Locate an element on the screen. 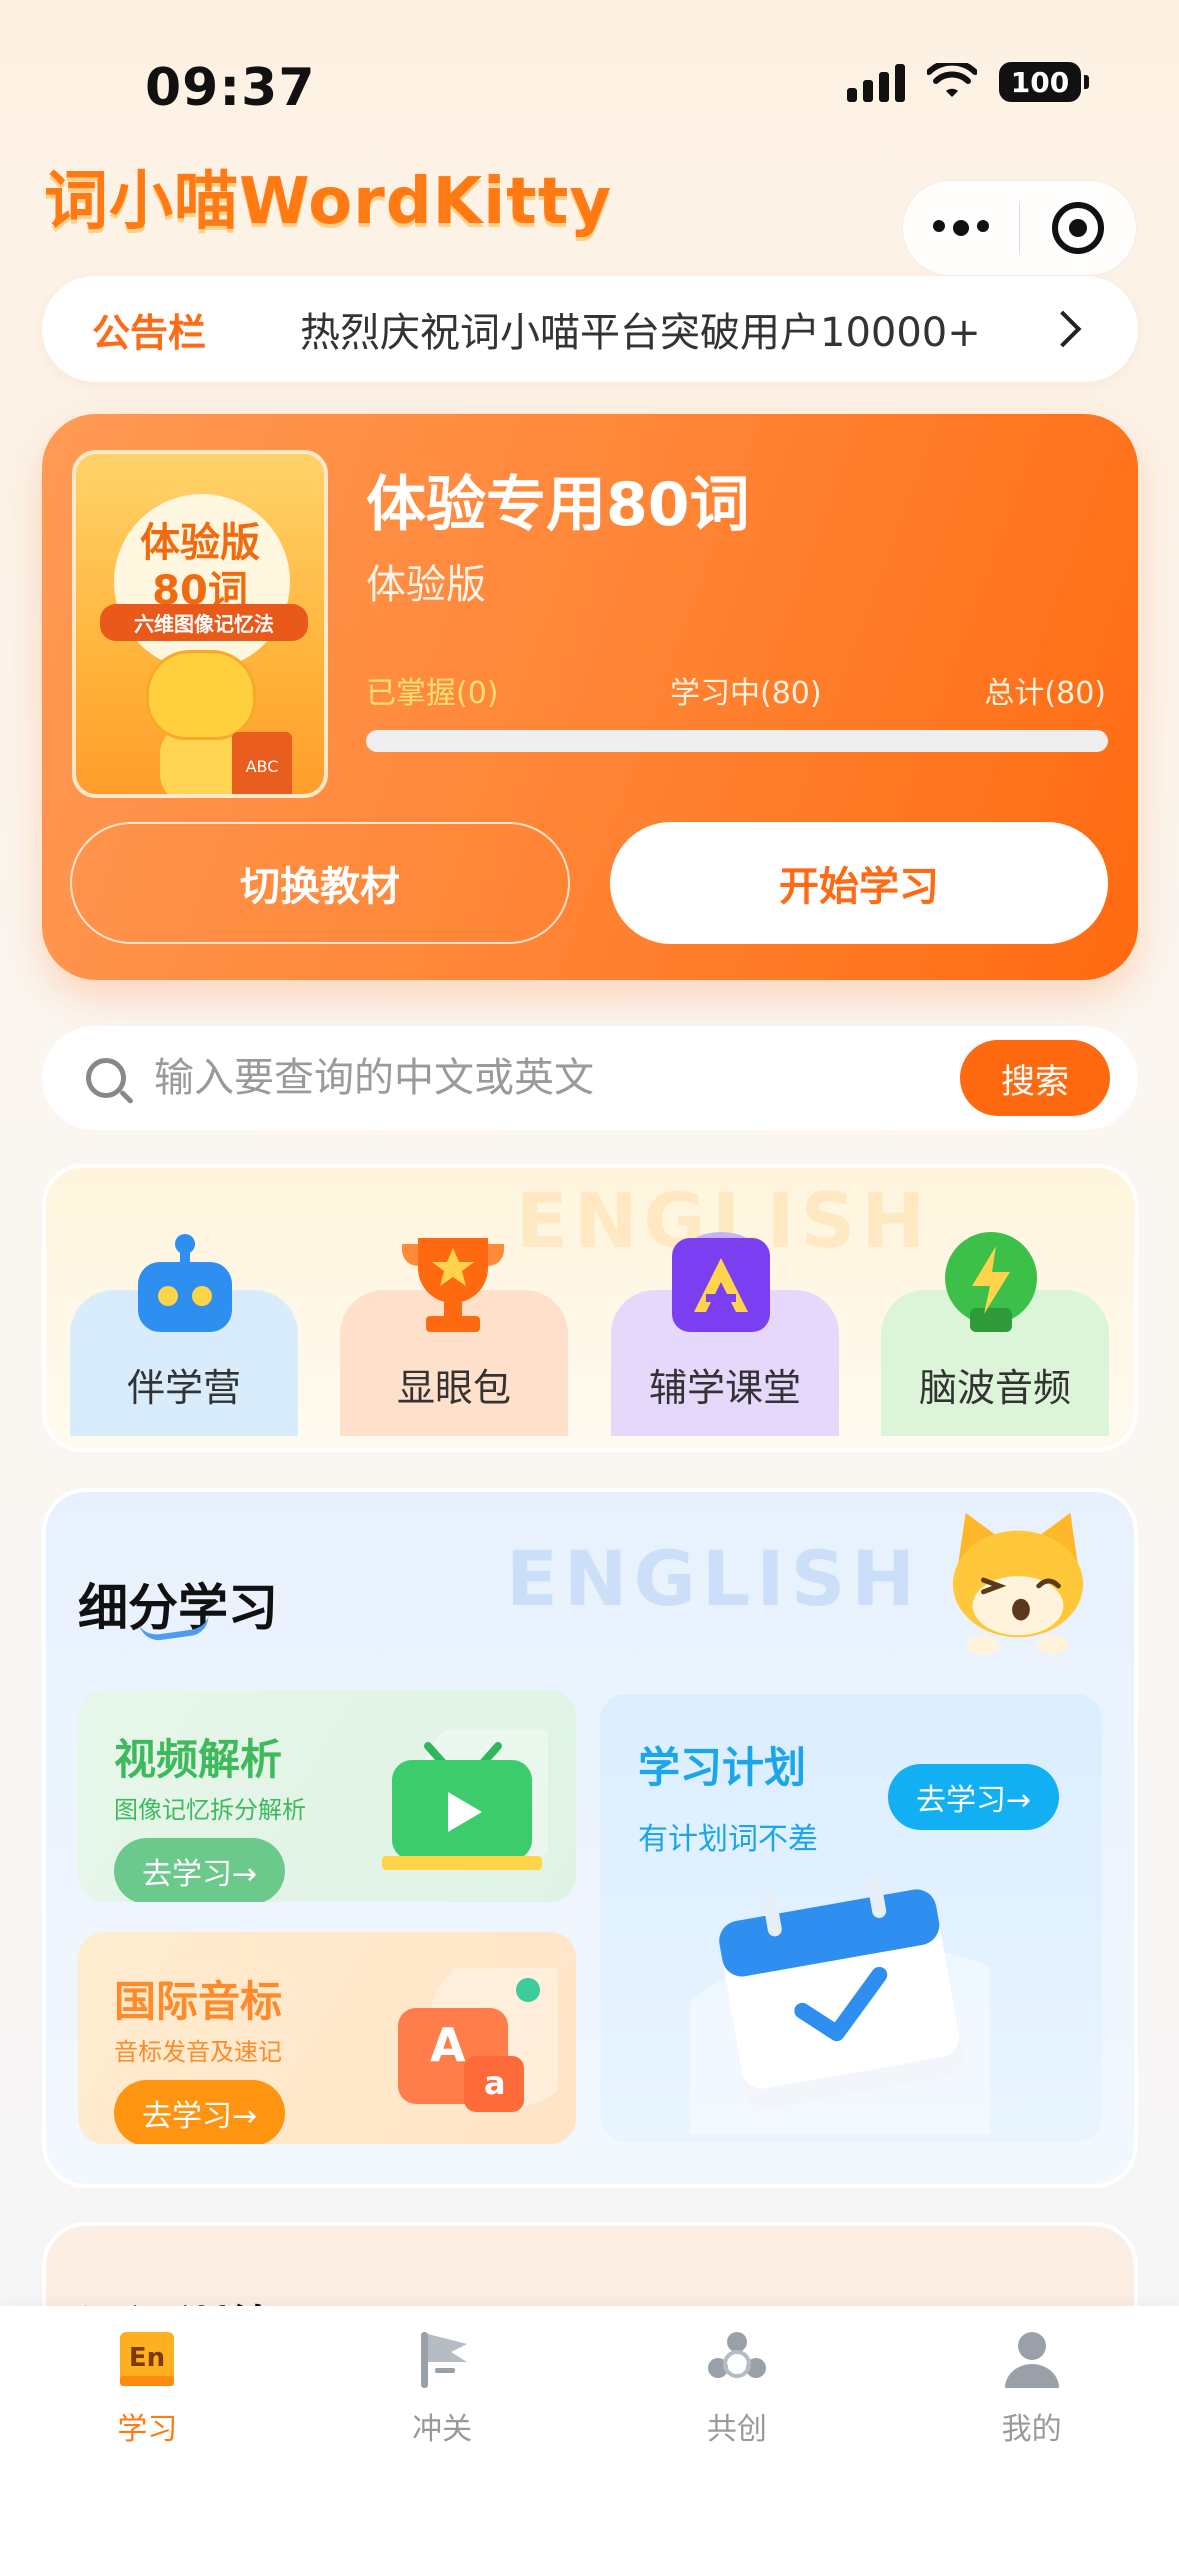  watermark-text: ENGLISH is located at coordinates (713, 1578).